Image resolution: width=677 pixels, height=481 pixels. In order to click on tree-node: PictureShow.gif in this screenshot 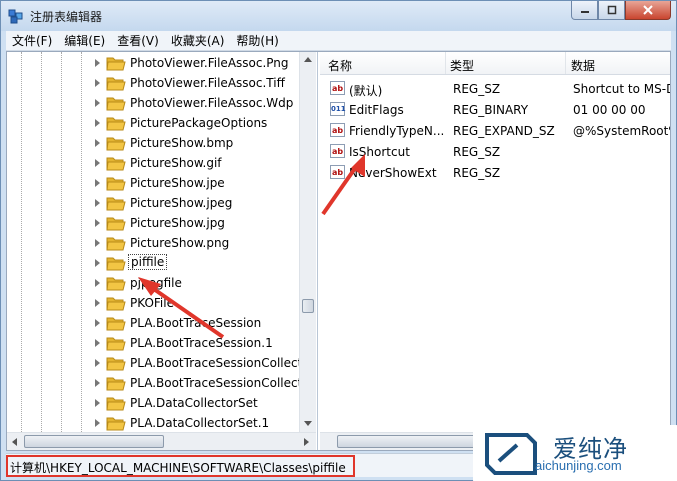, I will do `click(153, 163)`.